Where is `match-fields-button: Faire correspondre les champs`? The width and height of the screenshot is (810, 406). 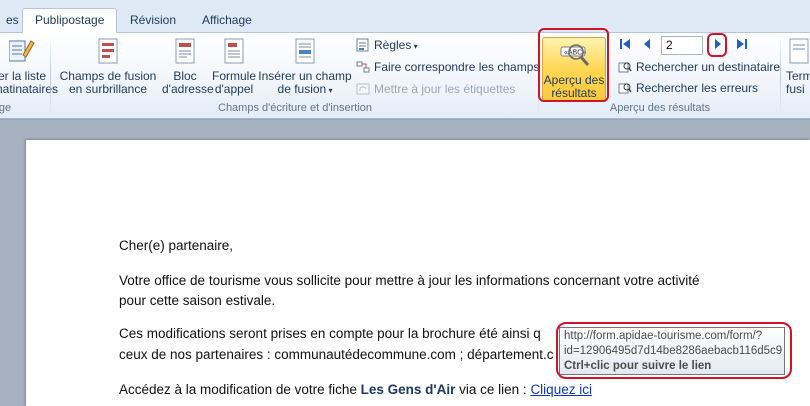 match-fields-button: Faire correspondre les champs is located at coordinates (447, 67).